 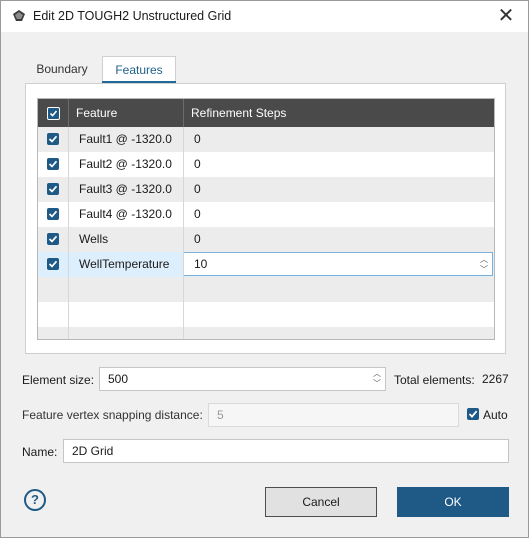 I want to click on feature-name: Fault3 @ -1320.0, so click(x=125, y=189).